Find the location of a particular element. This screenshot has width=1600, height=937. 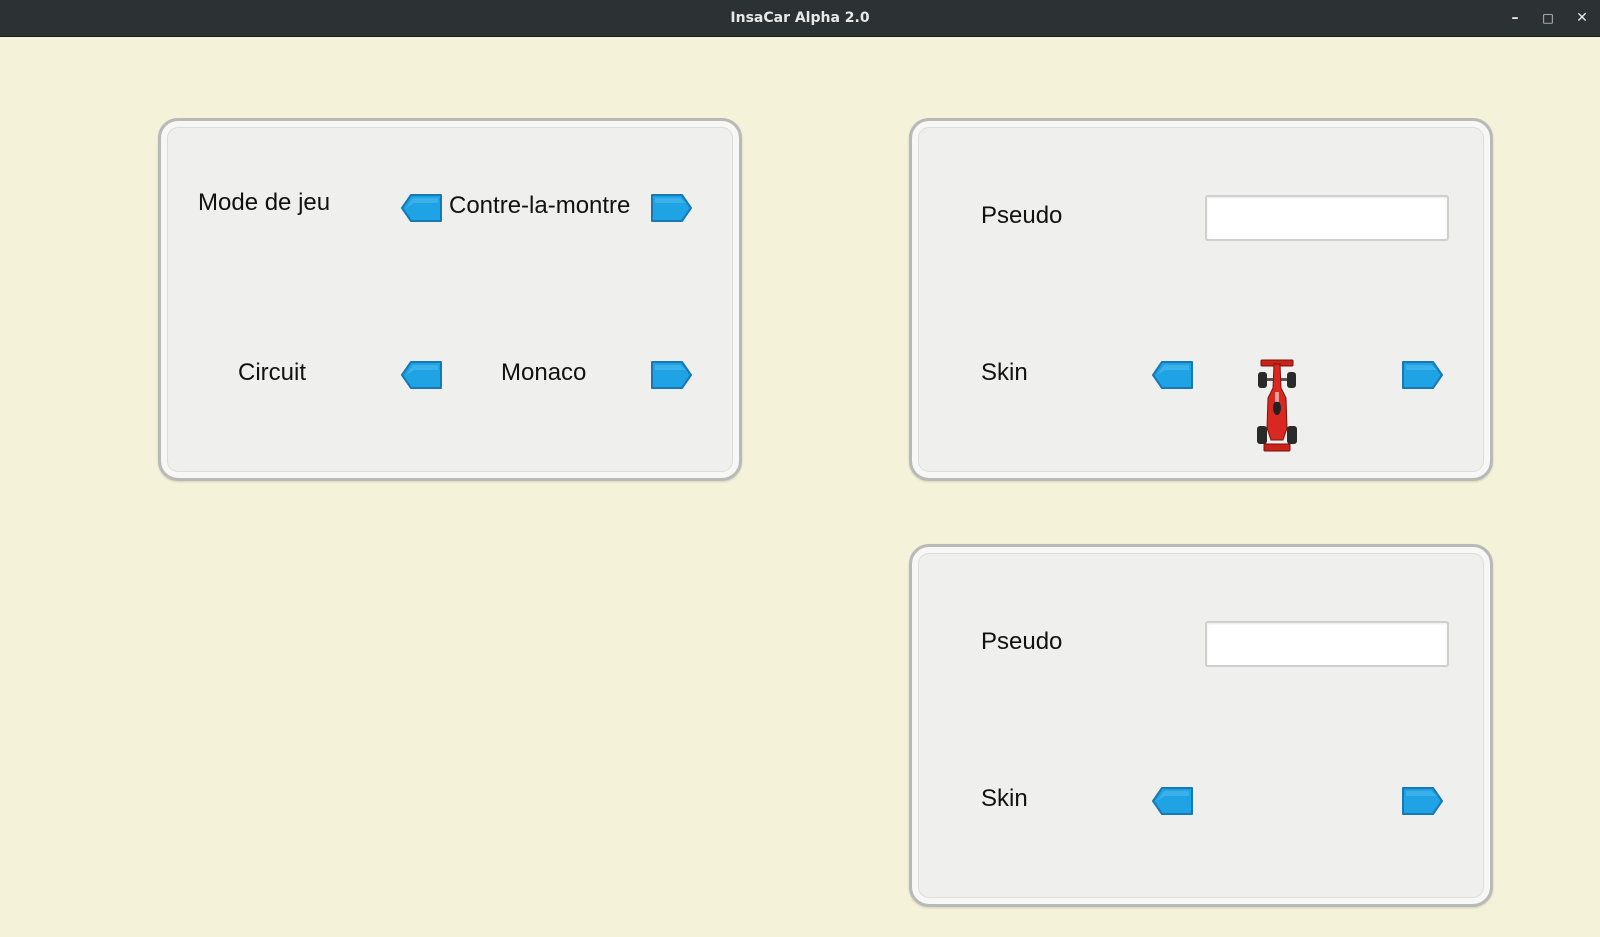

player1-pseudo-input is located at coordinates (1327, 218).